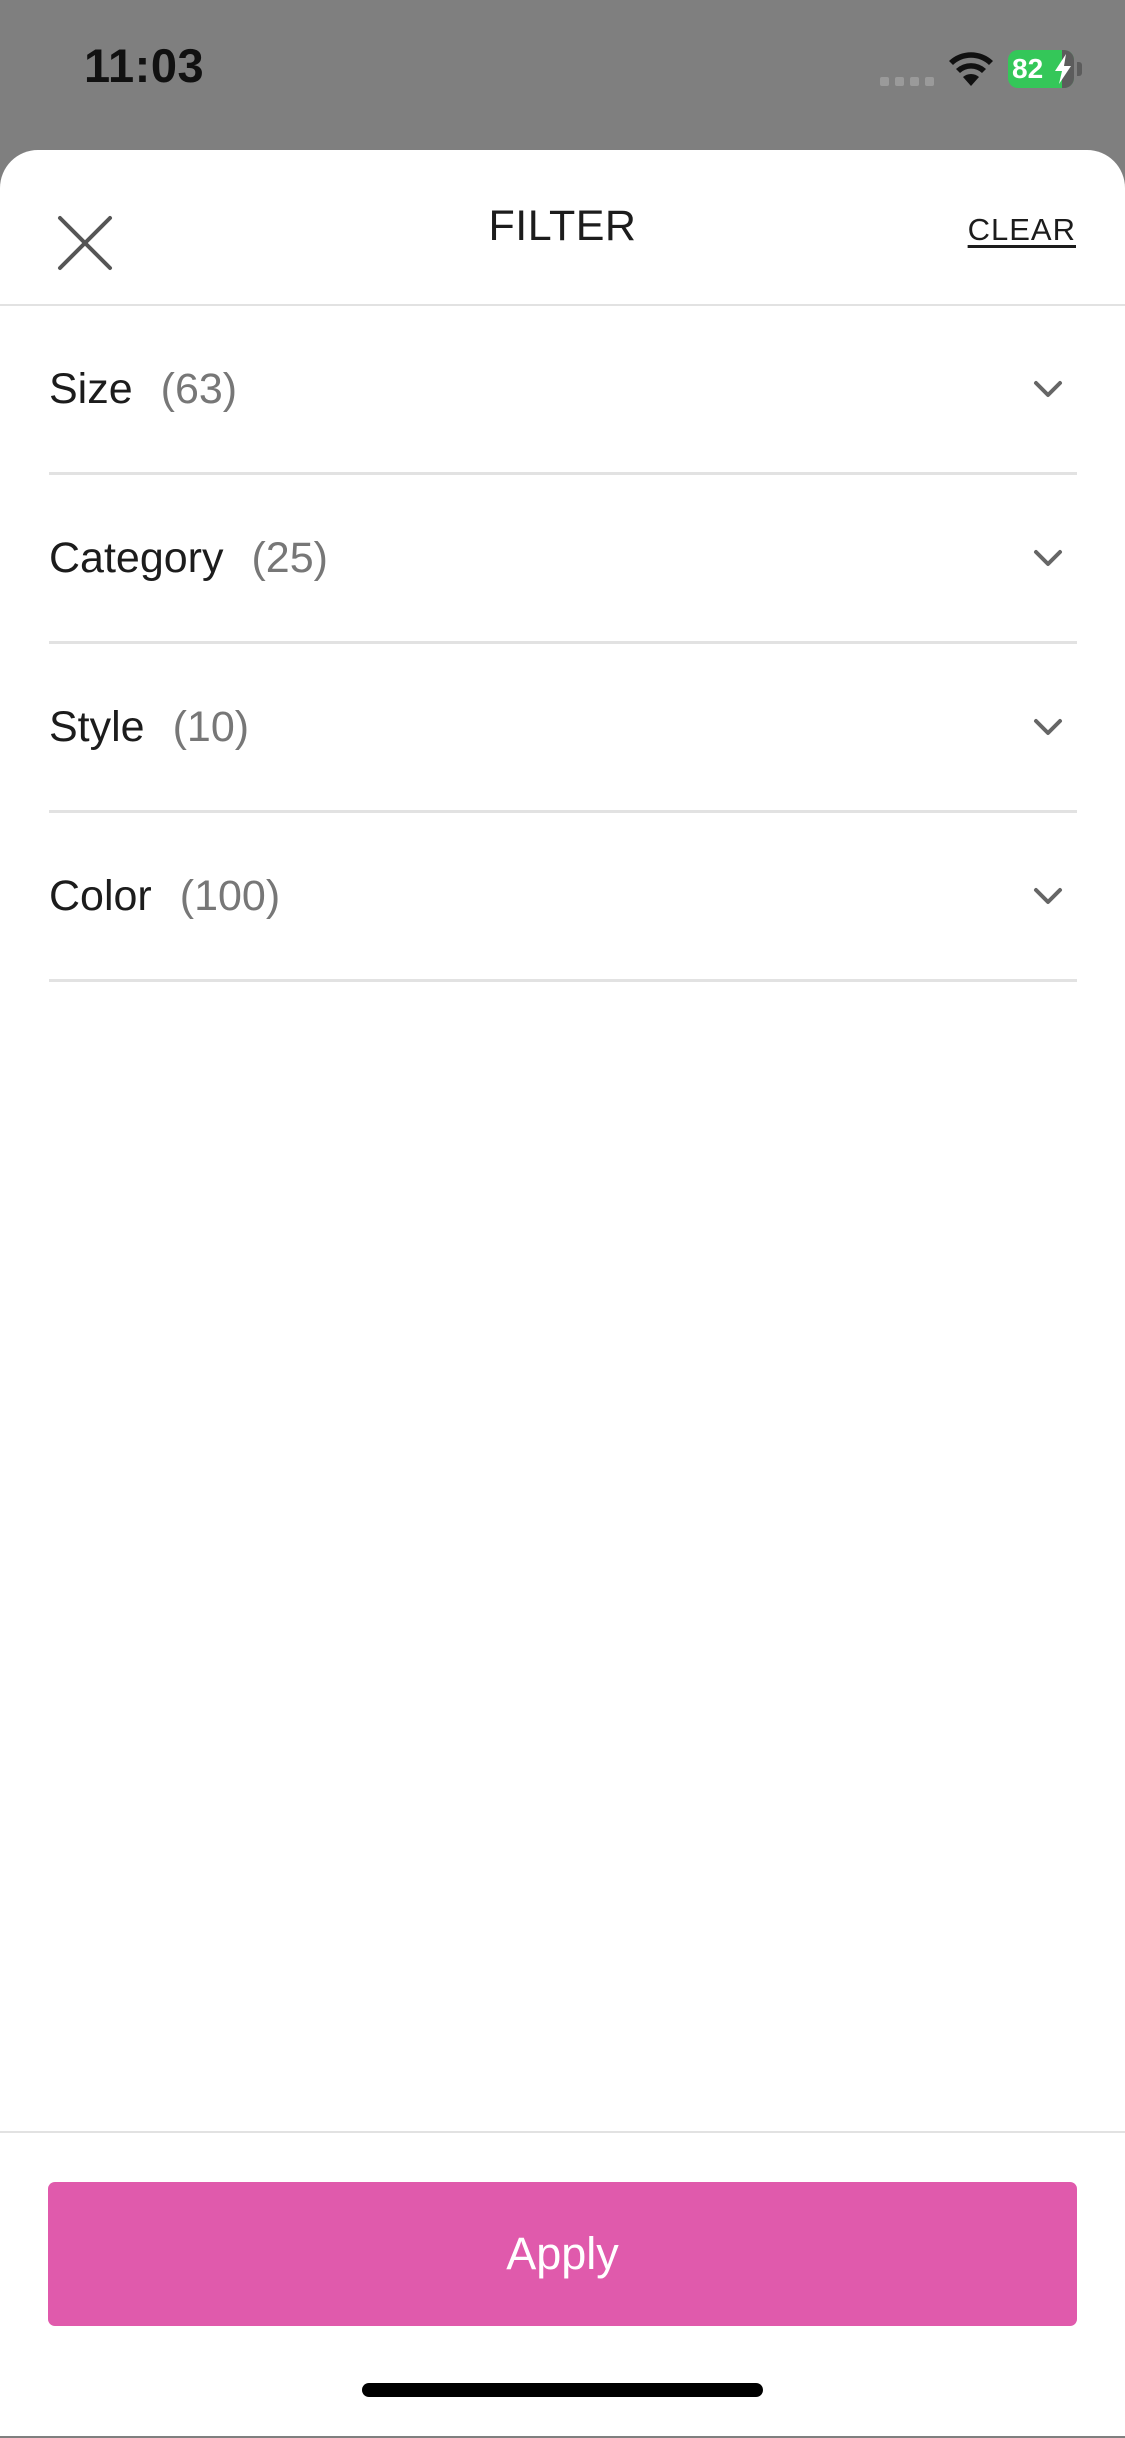  I want to click on sheet-header: FILTER CLEAR, so click(562, 228).